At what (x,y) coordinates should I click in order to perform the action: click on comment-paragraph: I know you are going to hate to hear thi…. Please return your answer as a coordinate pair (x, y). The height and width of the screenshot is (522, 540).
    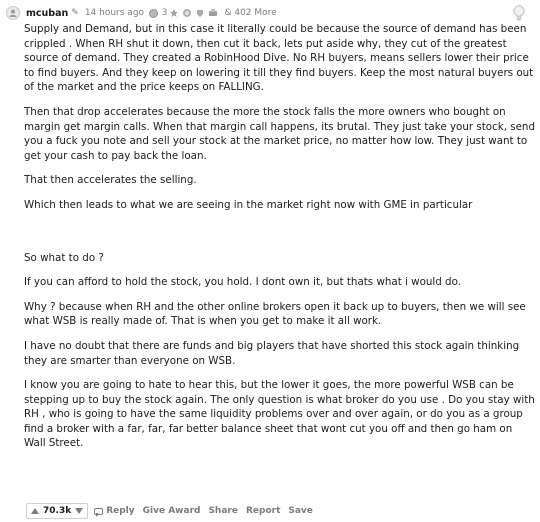
    Looking at the image, I should click on (279, 414).